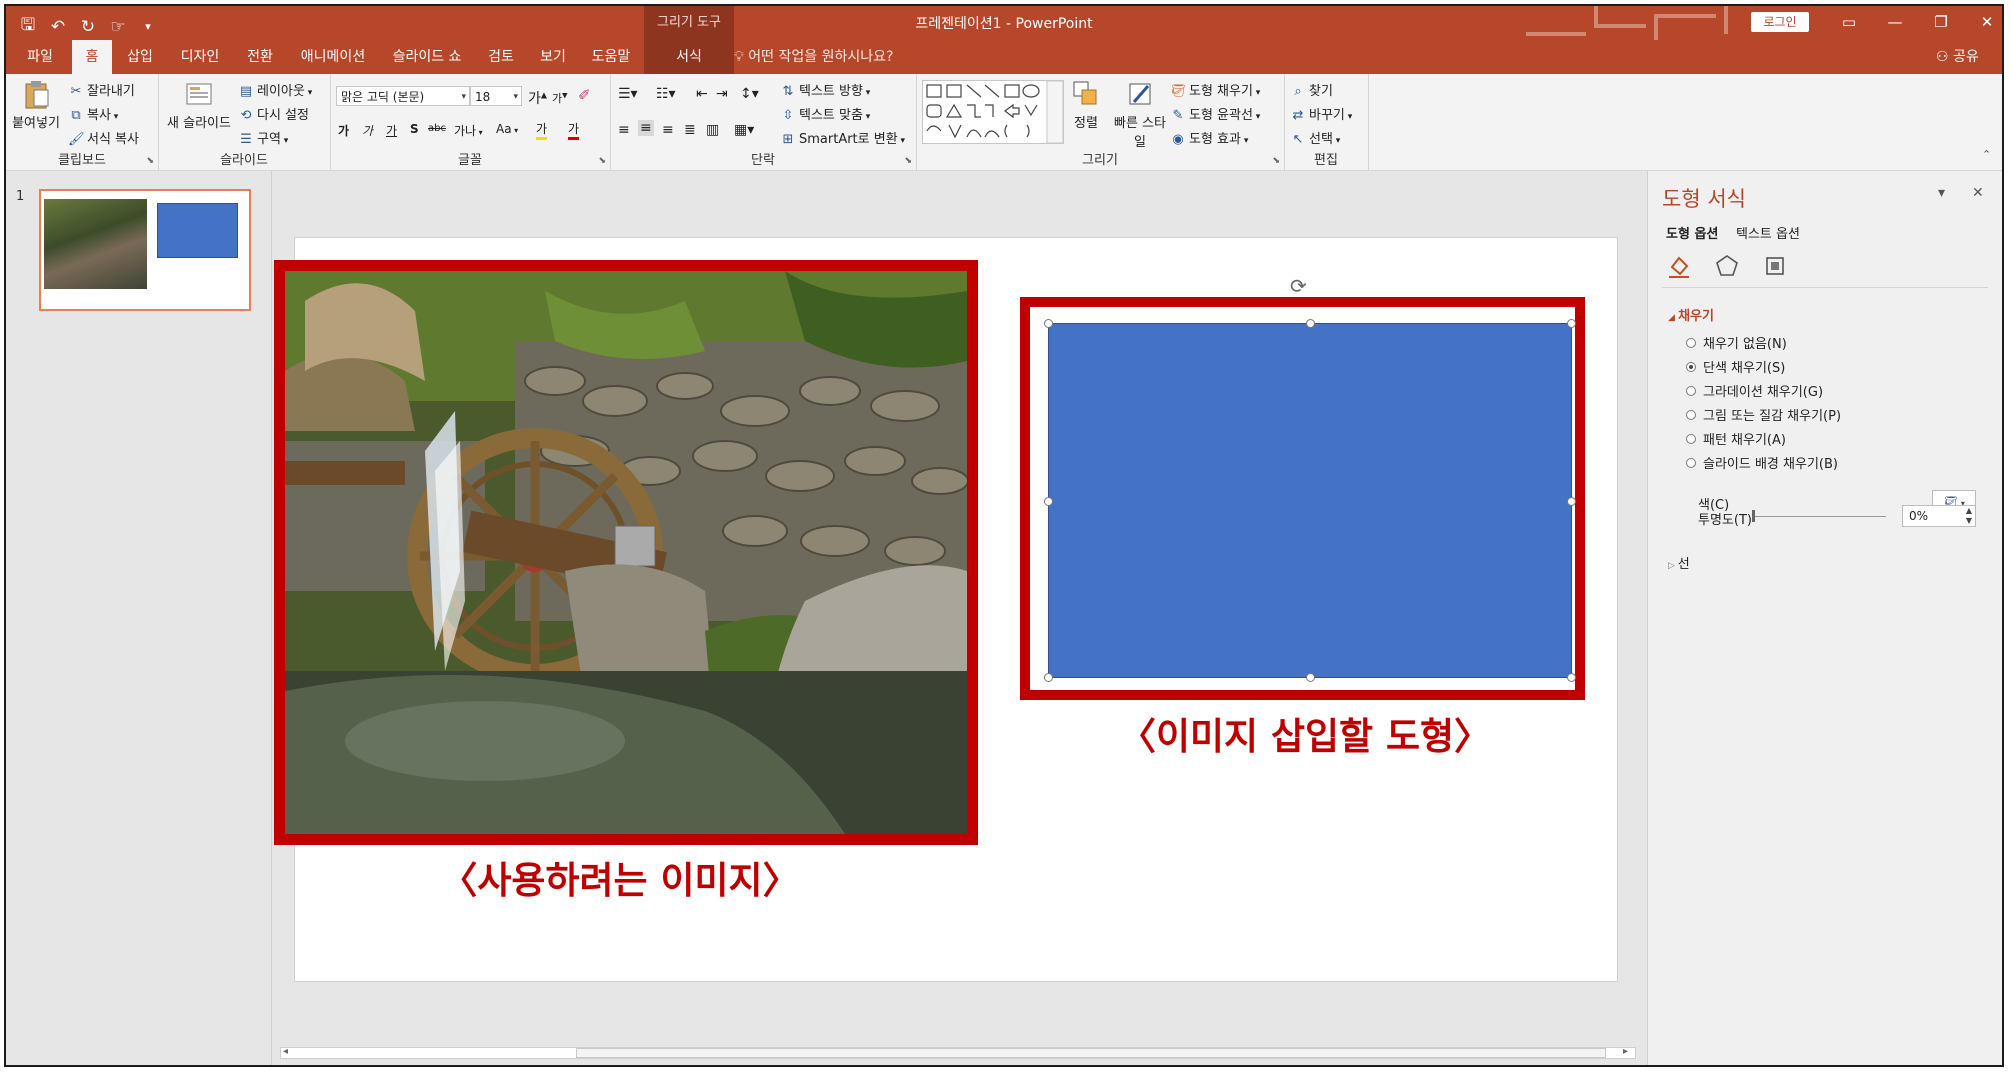 This screenshot has width=2011, height=1075. What do you see at coordinates (628, 94) in the screenshot?
I see `bullets-icon: ☰▾` at bounding box center [628, 94].